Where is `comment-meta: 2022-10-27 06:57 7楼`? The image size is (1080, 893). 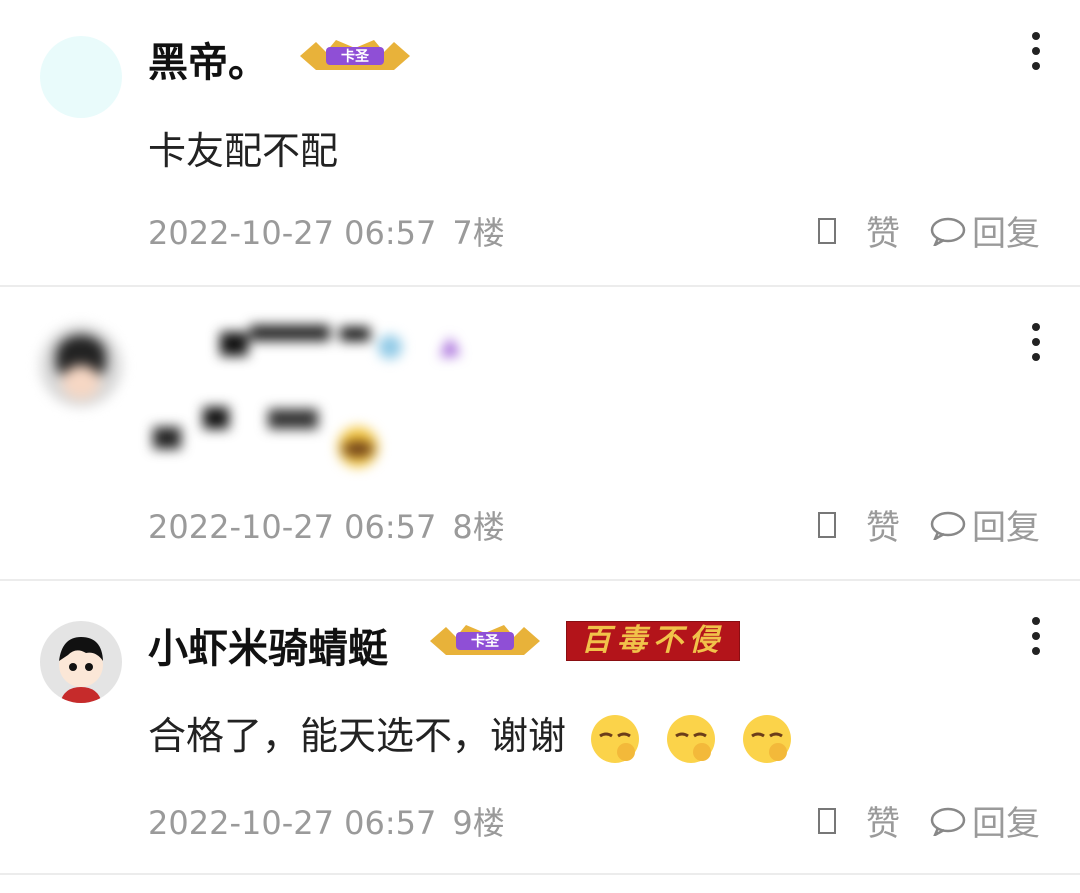
comment-meta: 2022-10-27 06:57 7楼 is located at coordinates (326, 231).